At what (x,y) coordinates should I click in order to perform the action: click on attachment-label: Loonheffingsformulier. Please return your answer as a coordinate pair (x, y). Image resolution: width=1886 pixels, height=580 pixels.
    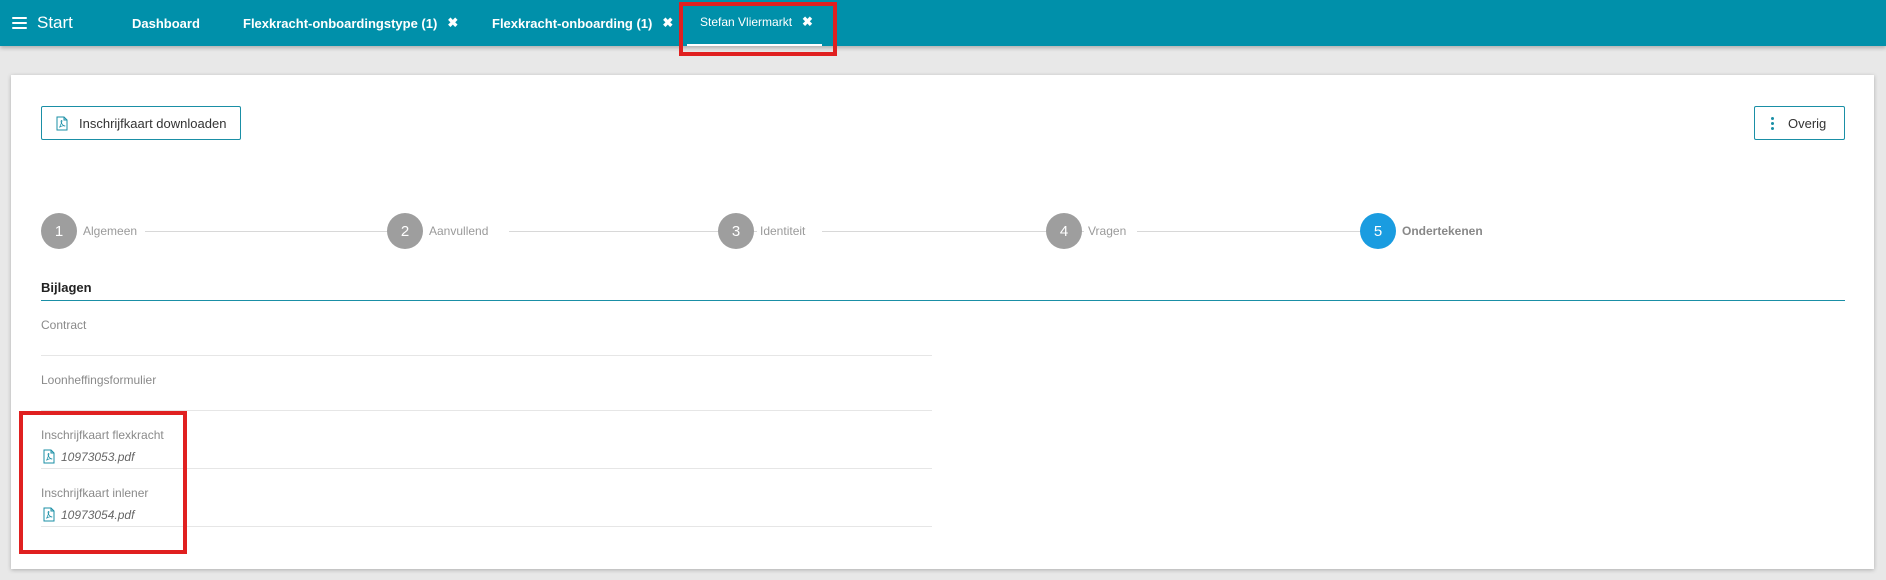
    Looking at the image, I should click on (99, 380).